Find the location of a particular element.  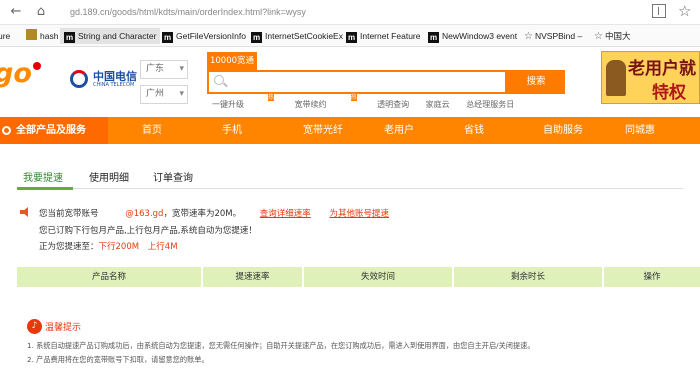

bookmark-item: ☆ 中国大 is located at coordinates (612, 36).